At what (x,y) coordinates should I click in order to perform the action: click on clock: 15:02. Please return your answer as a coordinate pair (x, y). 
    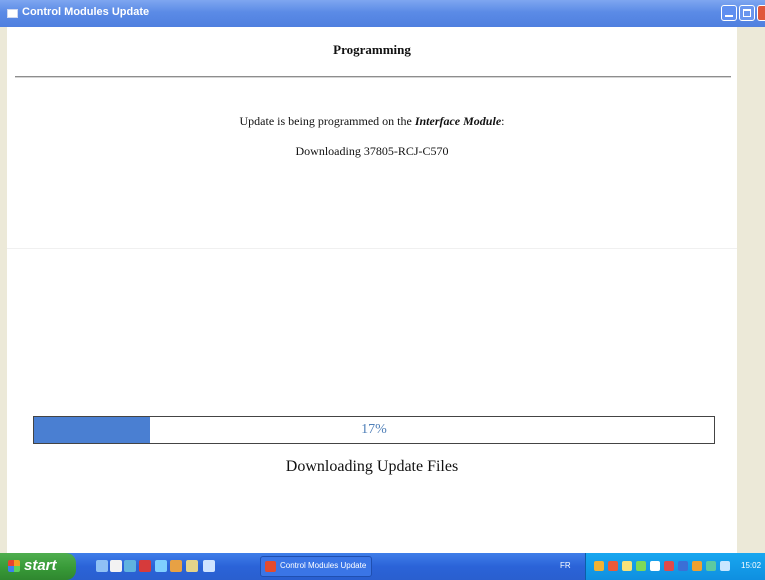
    Looking at the image, I should click on (751, 565).